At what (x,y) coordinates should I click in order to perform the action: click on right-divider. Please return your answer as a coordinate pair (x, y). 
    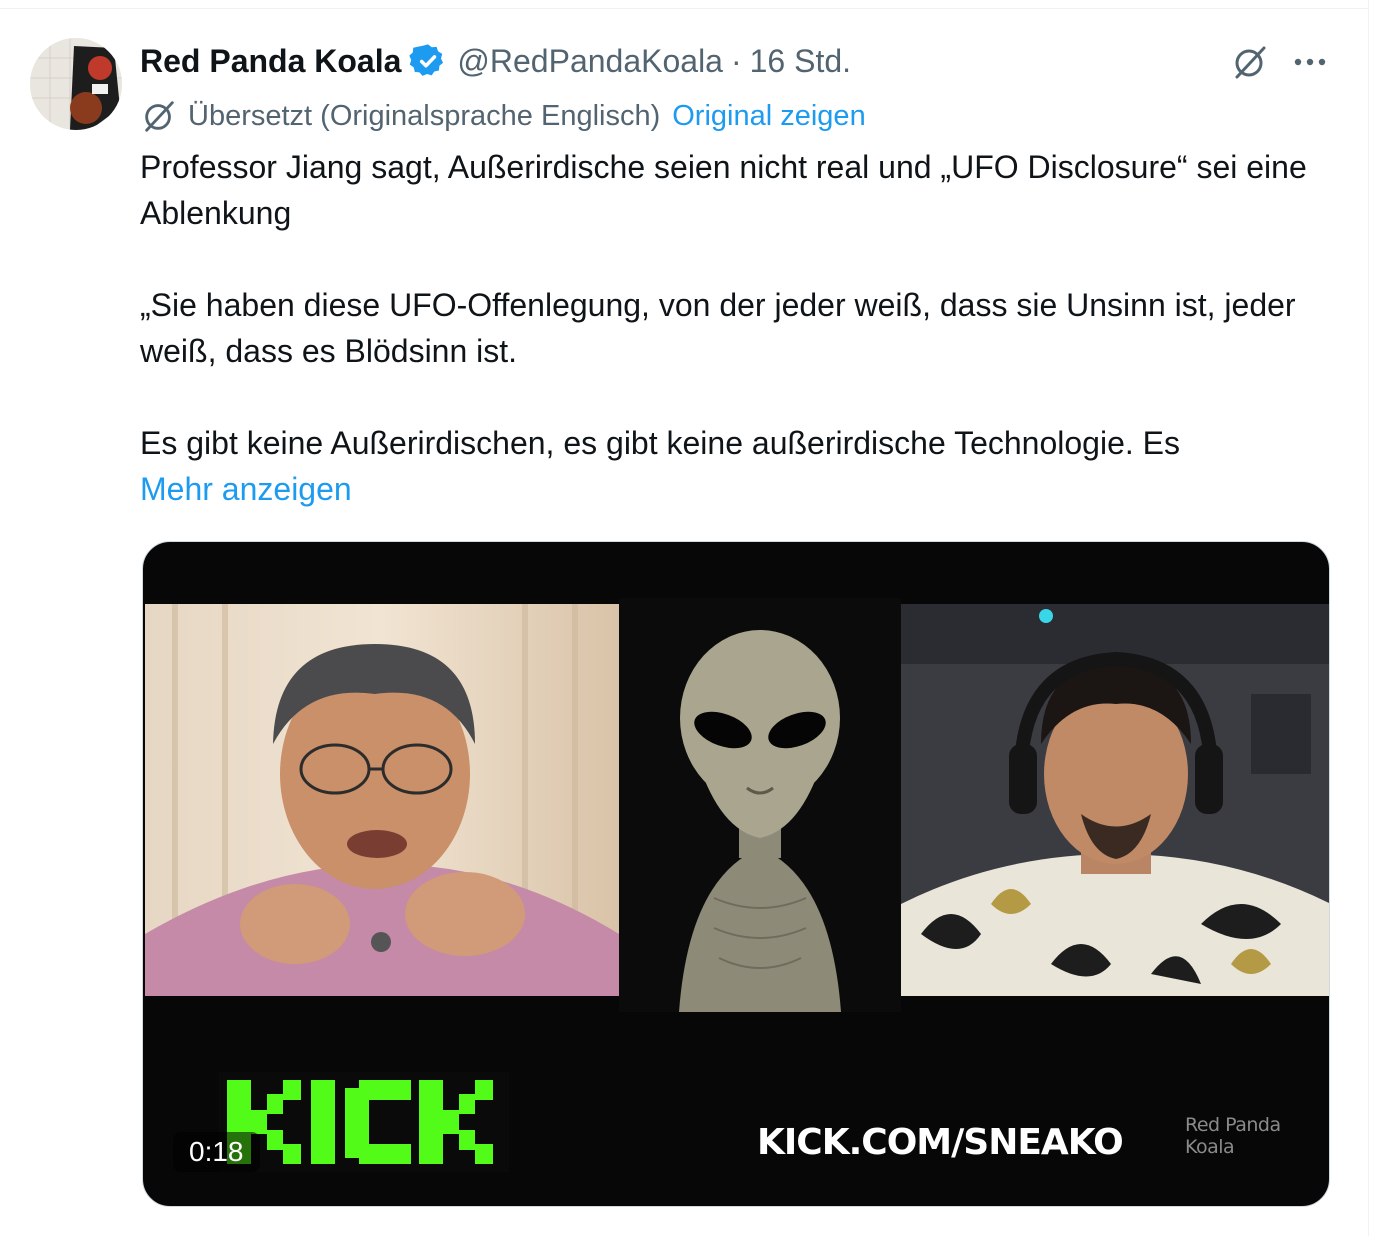
    Looking at the image, I should click on (1368, 618).